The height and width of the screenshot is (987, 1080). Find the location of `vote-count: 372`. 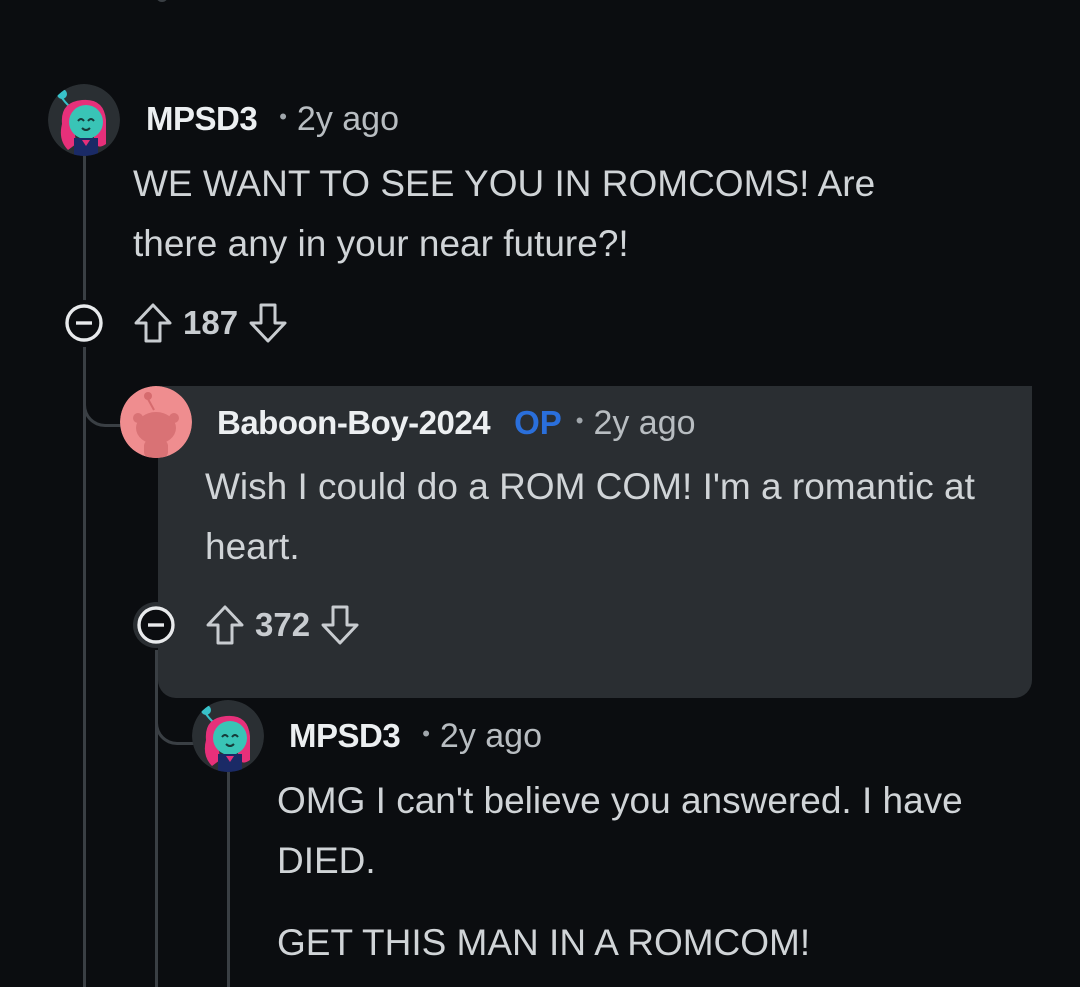

vote-count: 372 is located at coordinates (283, 624).